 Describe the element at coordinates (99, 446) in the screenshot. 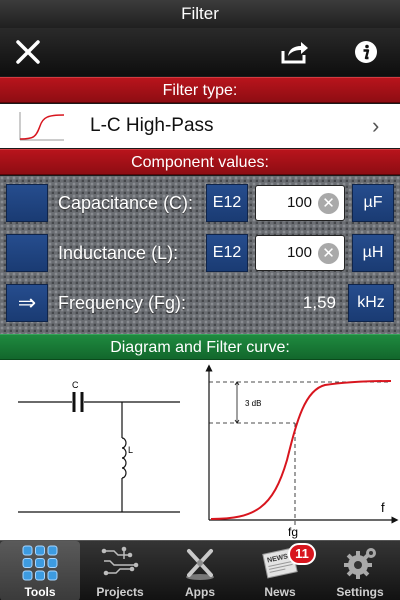

I see `circuit-schematic: C L` at that location.